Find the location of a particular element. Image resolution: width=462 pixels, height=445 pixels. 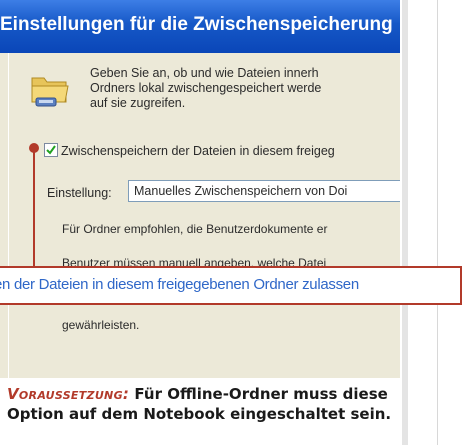

setting-select: Manuelles Zwischenspeichern von Doi is located at coordinates (264, 191).